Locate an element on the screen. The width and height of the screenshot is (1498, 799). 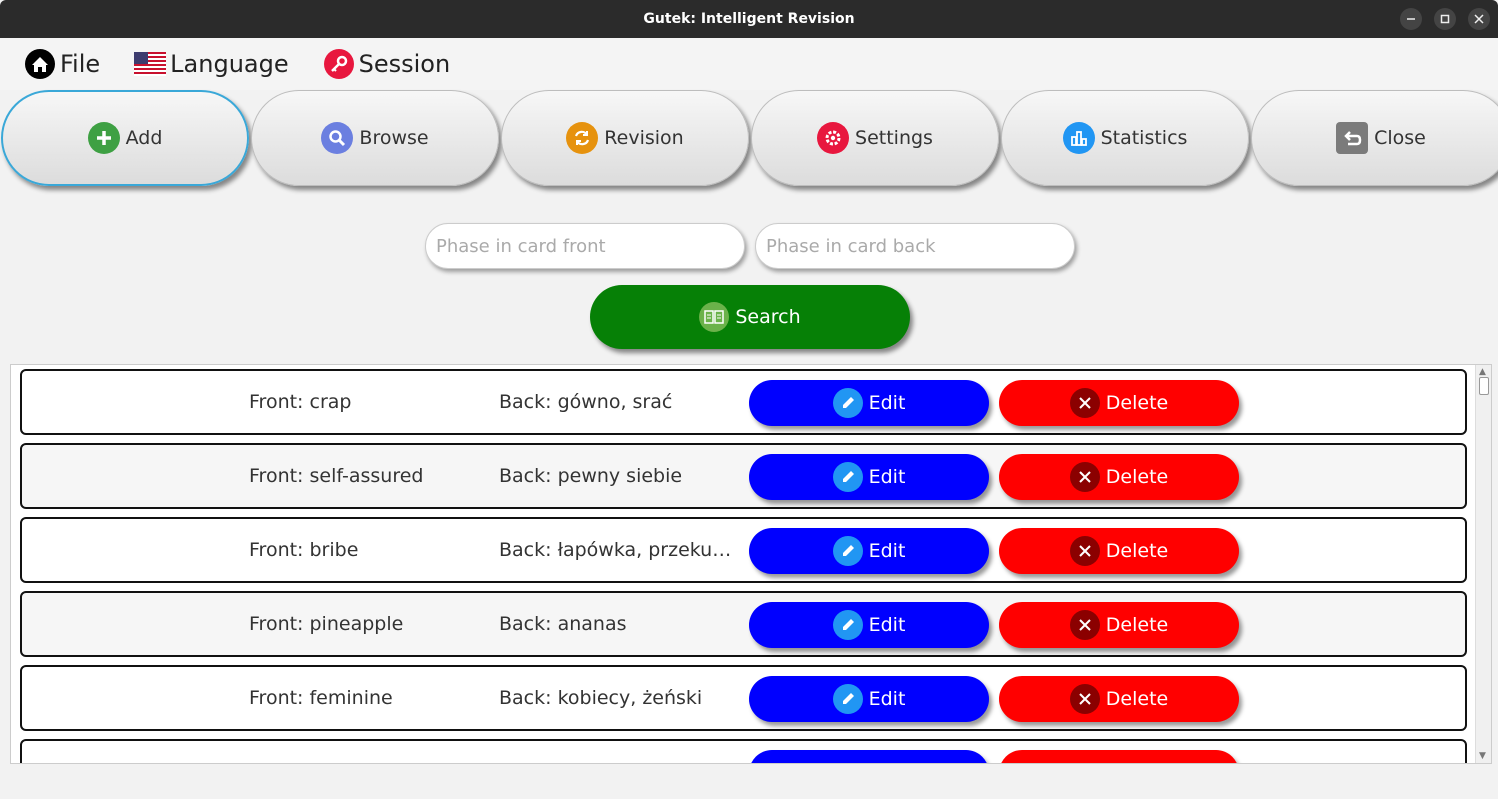
menu-file: File is located at coordinates (62, 64).